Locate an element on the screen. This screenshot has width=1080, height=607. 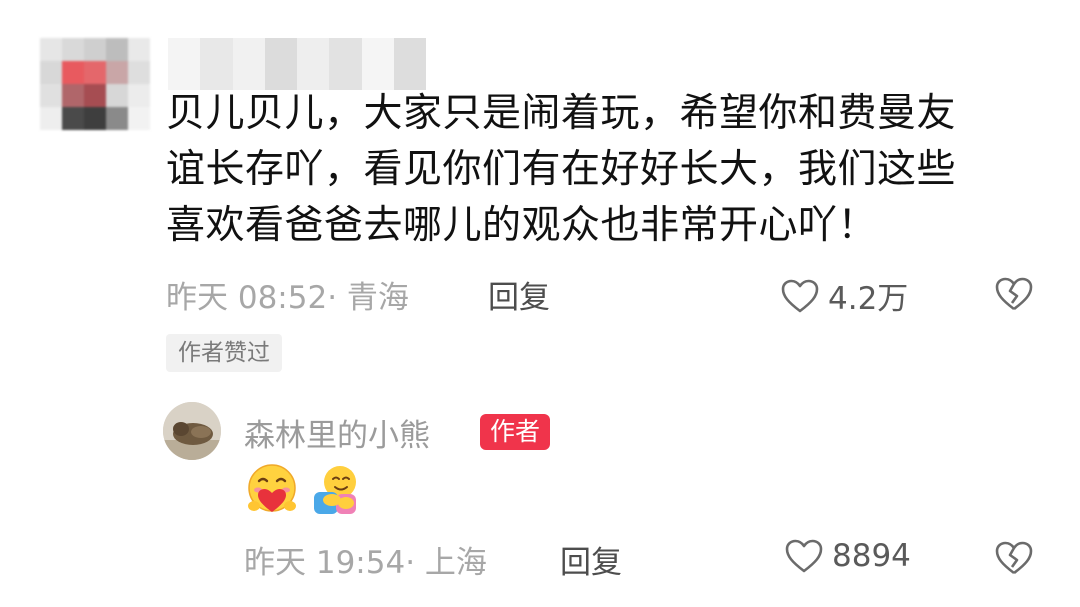
reply-dislike-button is located at coordinates (1014, 560).